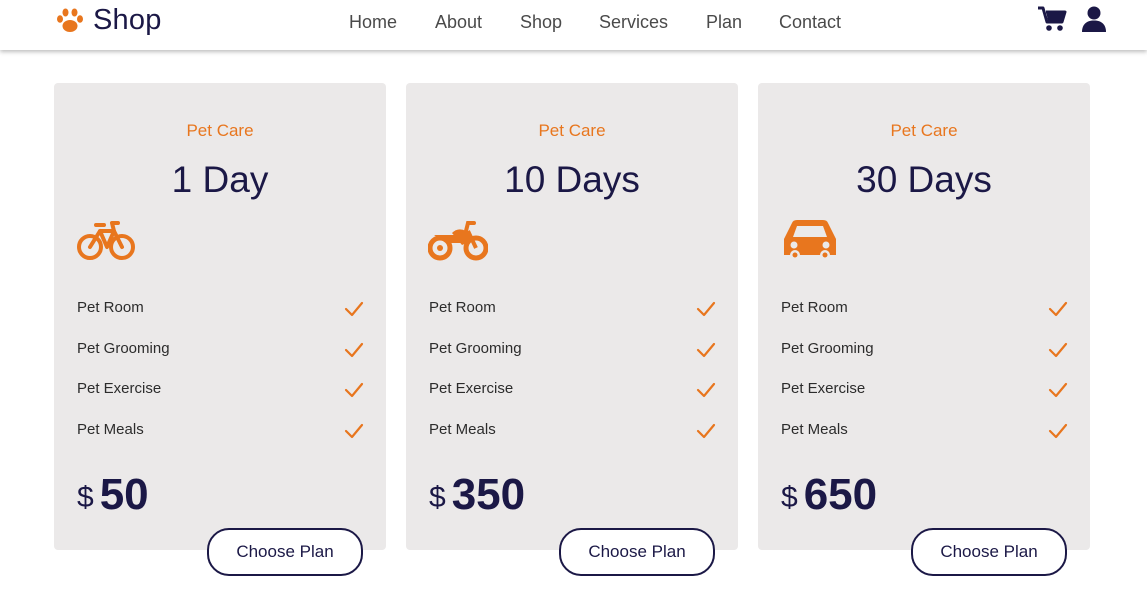 This screenshot has height=595, width=1147. I want to click on main-nav: Home About Shop Services Plan Contact, so click(573, 25).